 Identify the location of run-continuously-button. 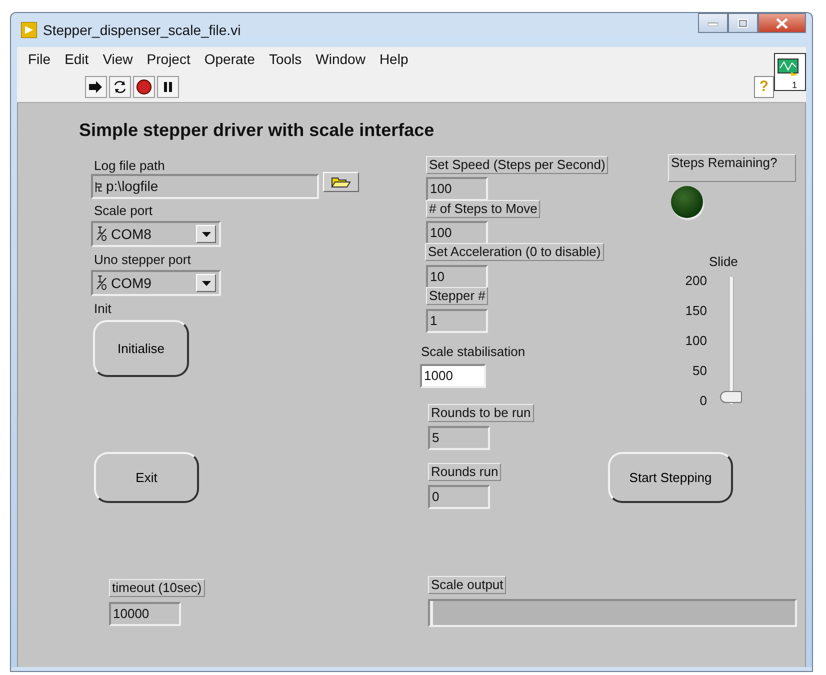
(120, 87).